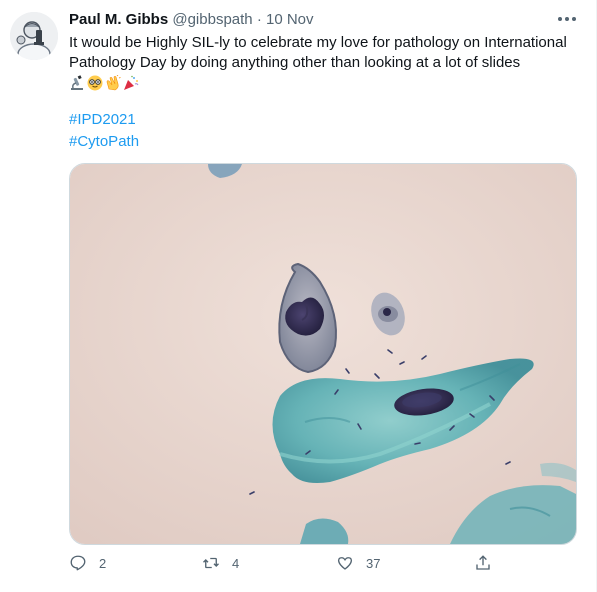 This screenshot has height=592, width=597. Describe the element at coordinates (87, 563) in the screenshot. I see `reply-button: 2` at that location.